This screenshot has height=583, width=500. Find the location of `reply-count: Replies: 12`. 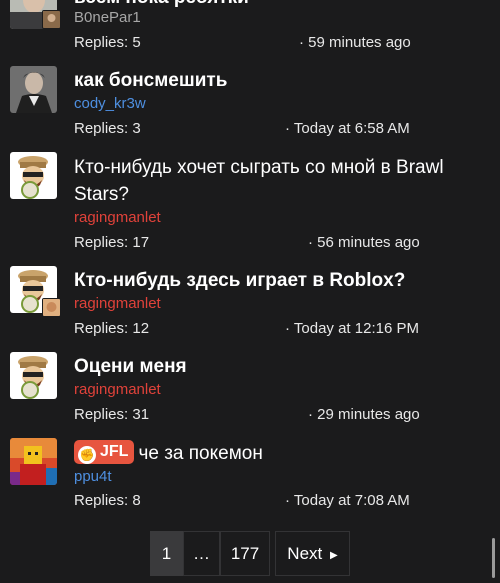

reply-count: Replies: 12 is located at coordinates (112, 328).